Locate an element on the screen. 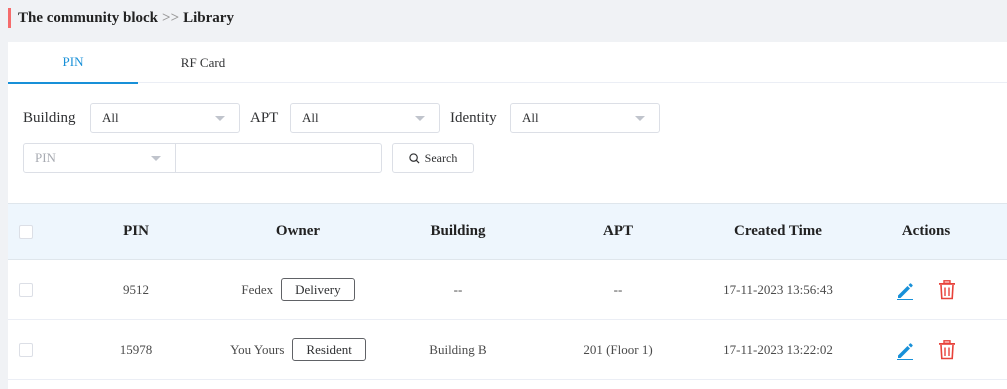 This screenshot has width=1007, height=389. column-header-pin: PIN is located at coordinates (136, 231).